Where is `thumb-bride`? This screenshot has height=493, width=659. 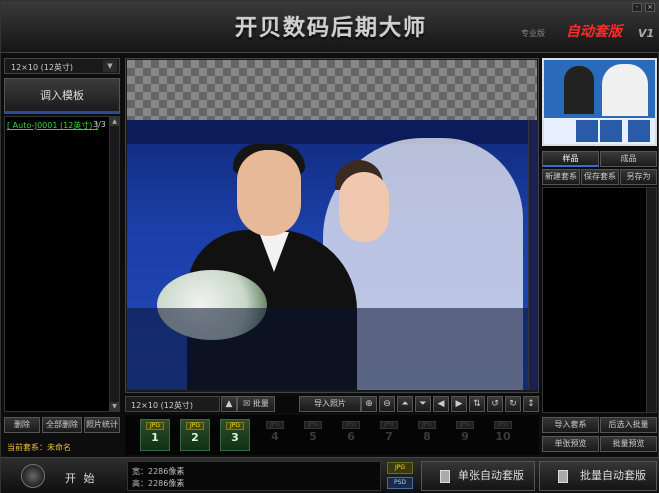
thumb-bride is located at coordinates (625, 90).